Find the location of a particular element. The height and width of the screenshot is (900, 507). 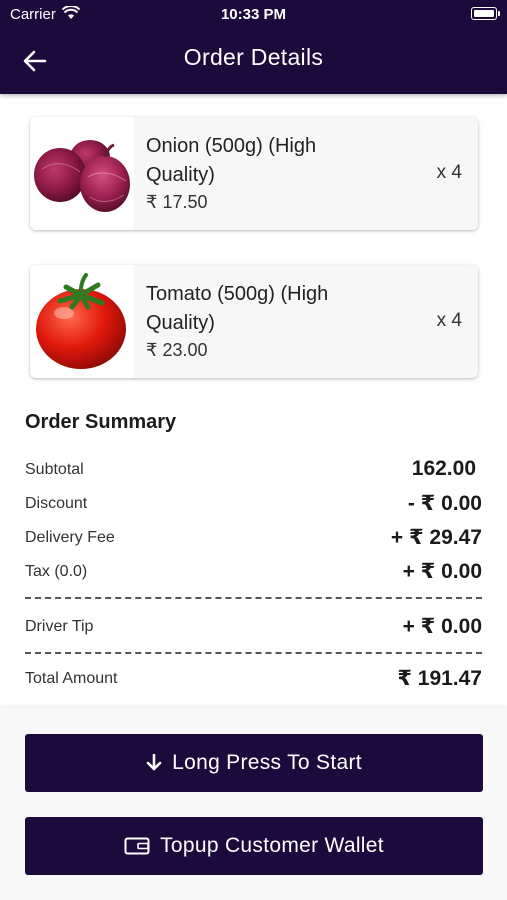

summary-row-total: Total Amount ₹ 191.47 is located at coordinates (253, 679).